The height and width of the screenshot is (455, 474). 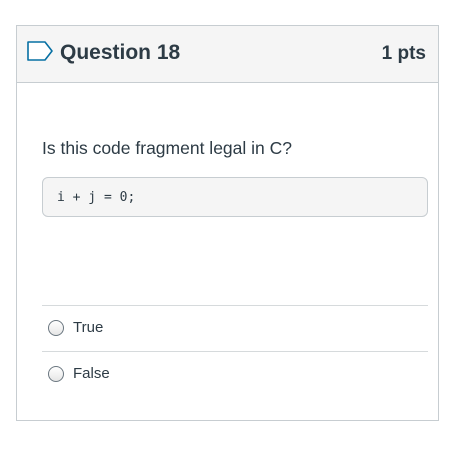 What do you see at coordinates (91, 374) in the screenshot?
I see `answer-label-false: False` at bounding box center [91, 374].